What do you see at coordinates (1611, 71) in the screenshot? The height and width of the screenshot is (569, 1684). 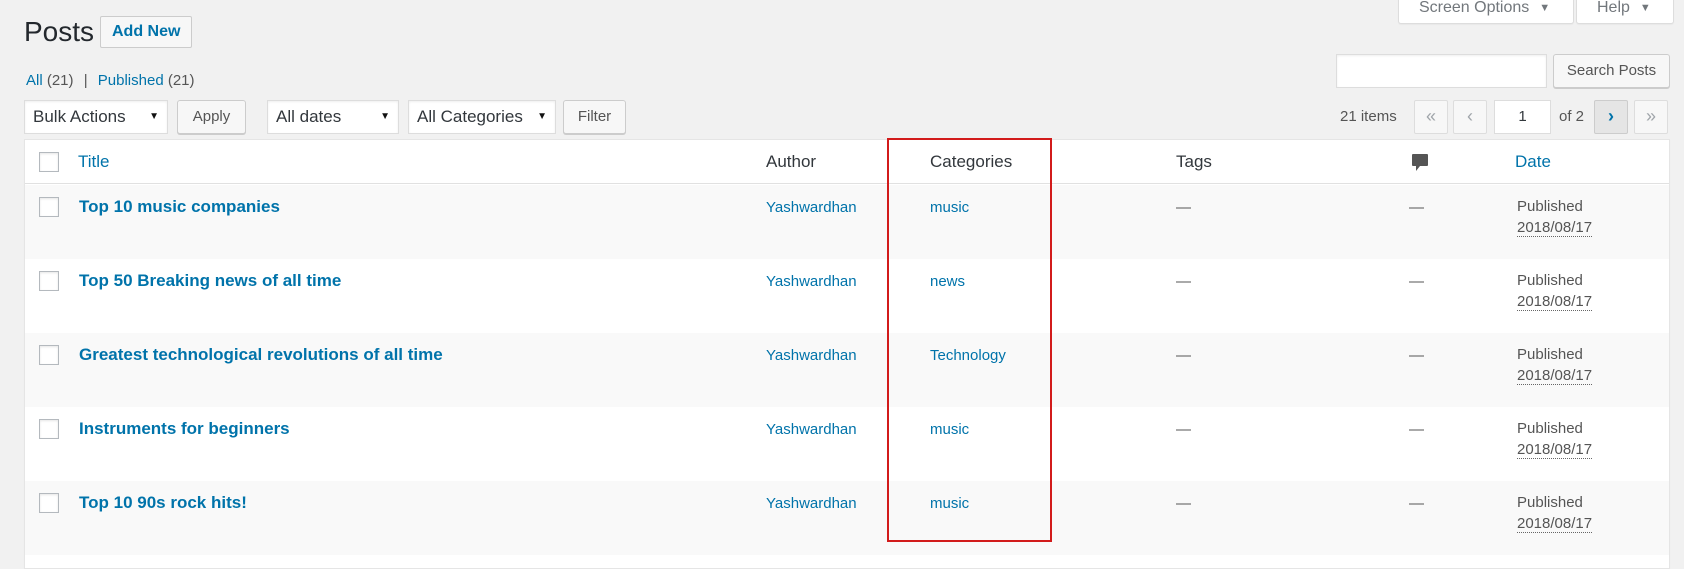 I see `search-posts-button: Search Posts` at bounding box center [1611, 71].